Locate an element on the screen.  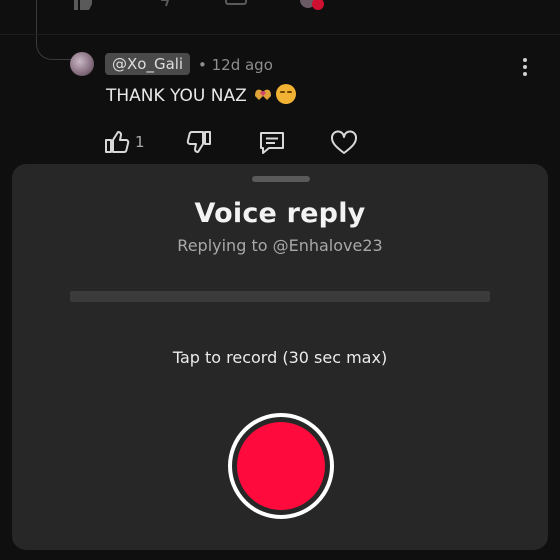
divider is located at coordinates (280, 34).